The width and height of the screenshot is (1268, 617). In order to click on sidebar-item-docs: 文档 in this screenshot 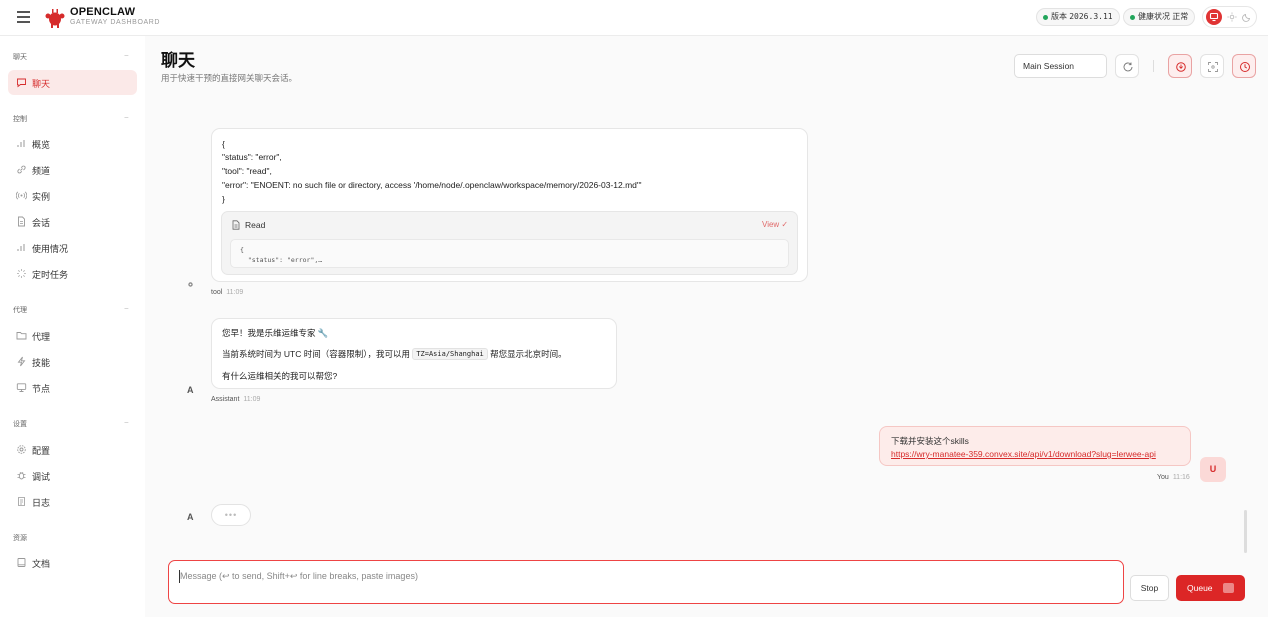, I will do `click(72, 562)`.